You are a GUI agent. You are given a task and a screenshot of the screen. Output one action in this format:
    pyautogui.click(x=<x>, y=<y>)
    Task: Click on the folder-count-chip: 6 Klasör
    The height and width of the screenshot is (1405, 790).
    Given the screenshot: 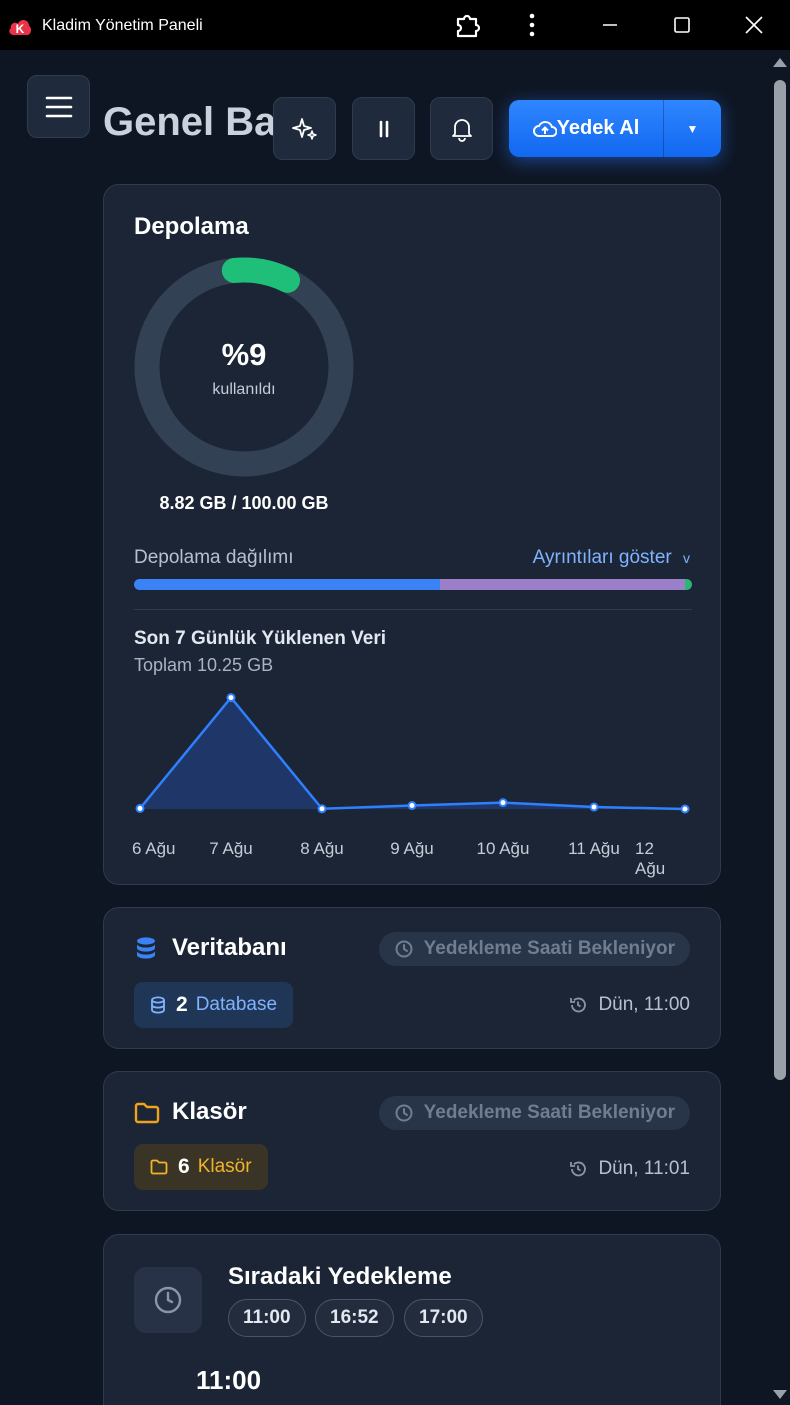 What is the action you would take?
    pyautogui.click(x=201, y=1167)
    